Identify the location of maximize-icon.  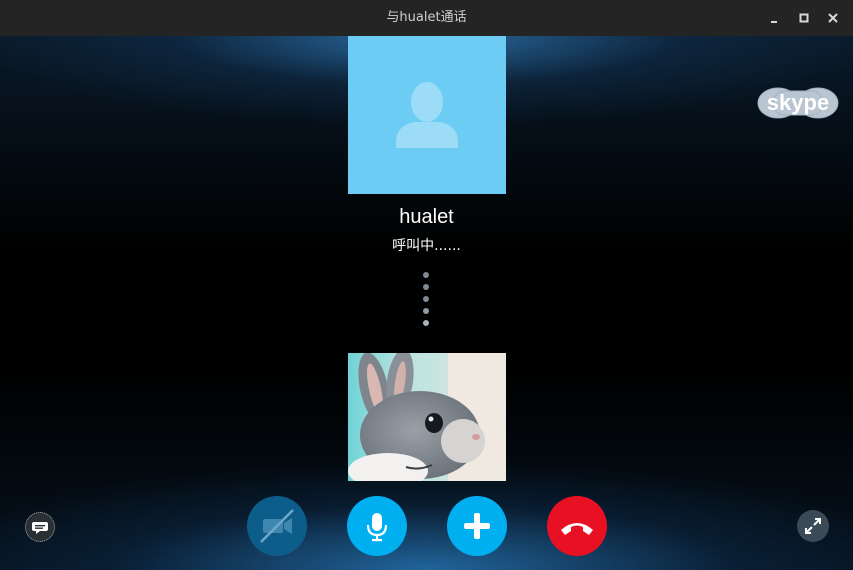
(804, 18).